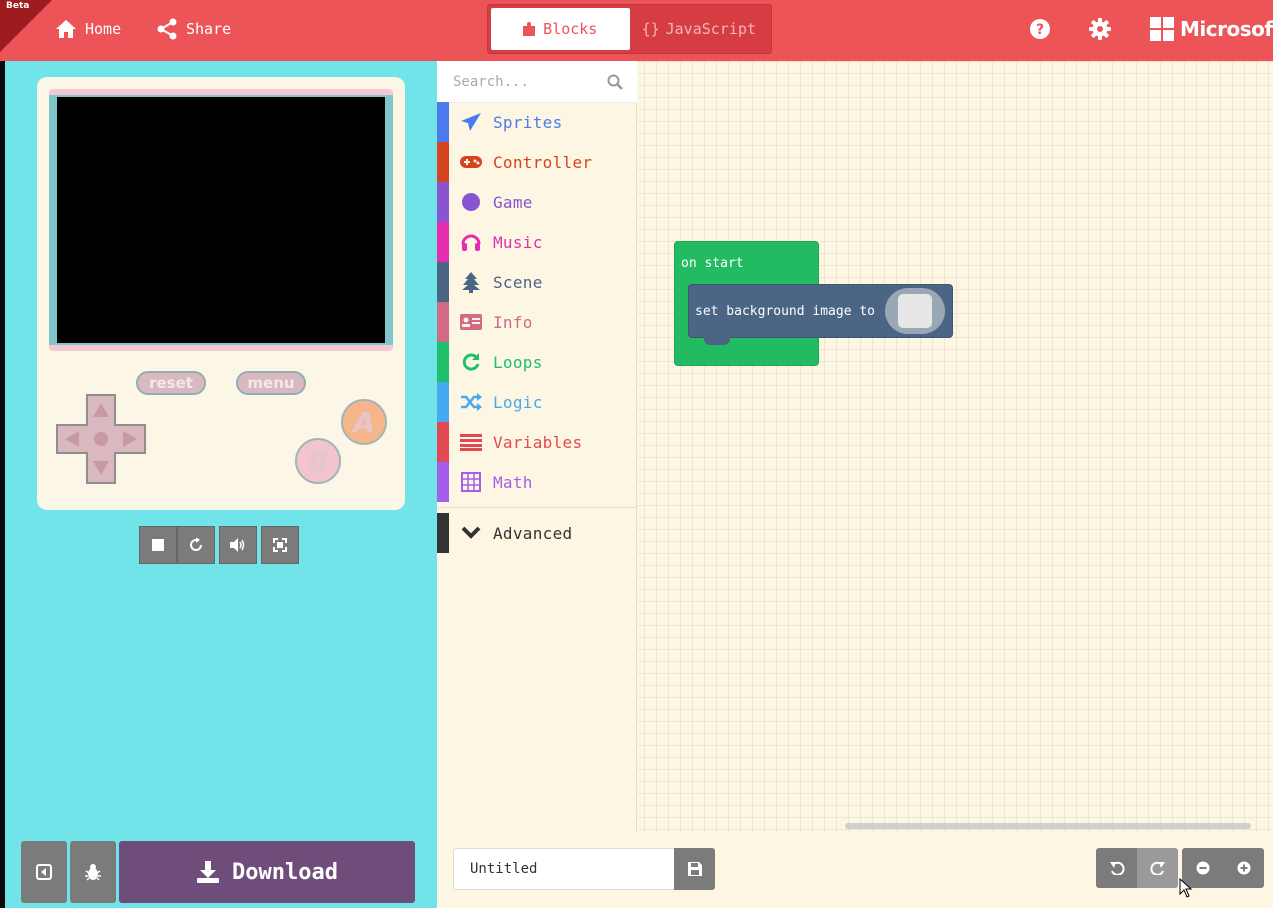  What do you see at coordinates (471, 202) in the screenshot?
I see `circle-icon` at bounding box center [471, 202].